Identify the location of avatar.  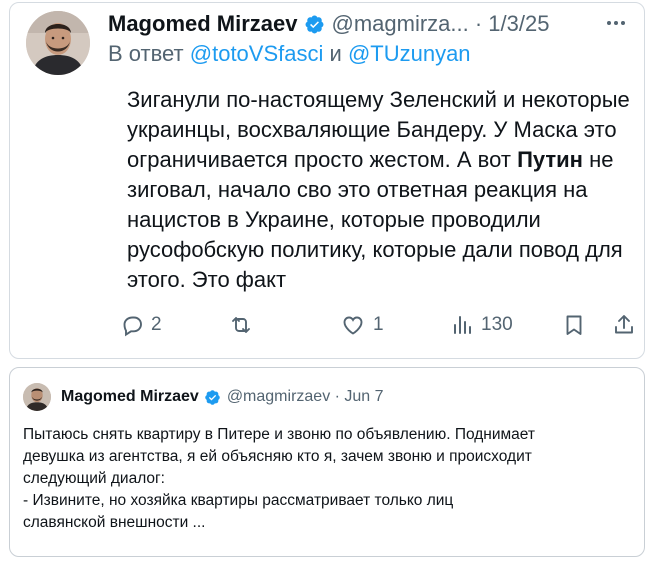
(58, 43).